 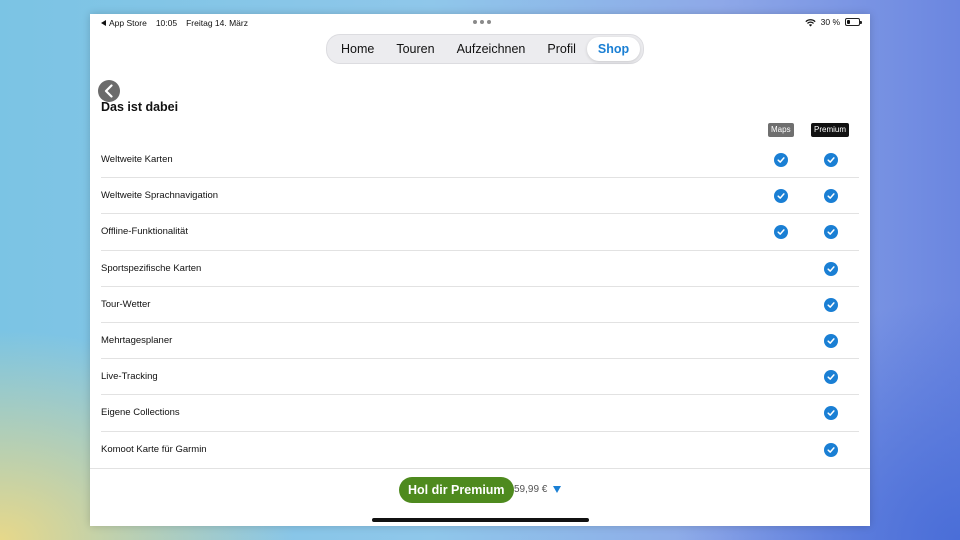 What do you see at coordinates (781, 130) in the screenshot?
I see `column-header-maps: Maps` at bounding box center [781, 130].